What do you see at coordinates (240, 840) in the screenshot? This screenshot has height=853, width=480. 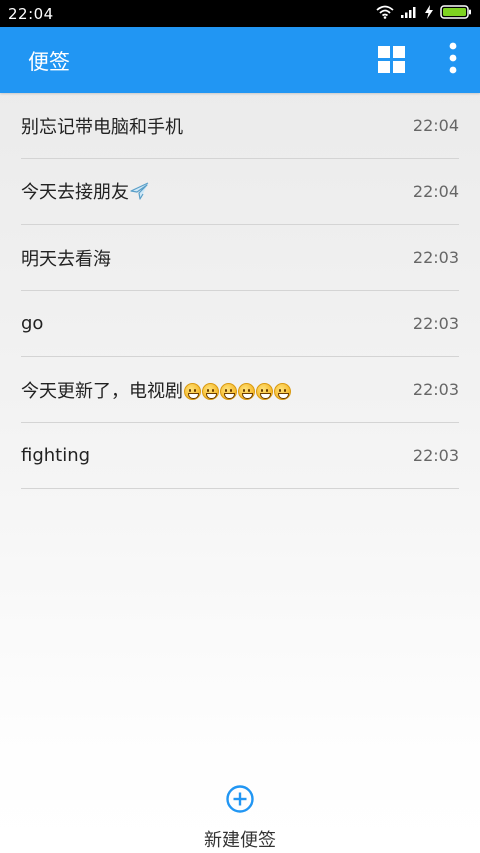 I see `new-note-label: 新建便签` at bounding box center [240, 840].